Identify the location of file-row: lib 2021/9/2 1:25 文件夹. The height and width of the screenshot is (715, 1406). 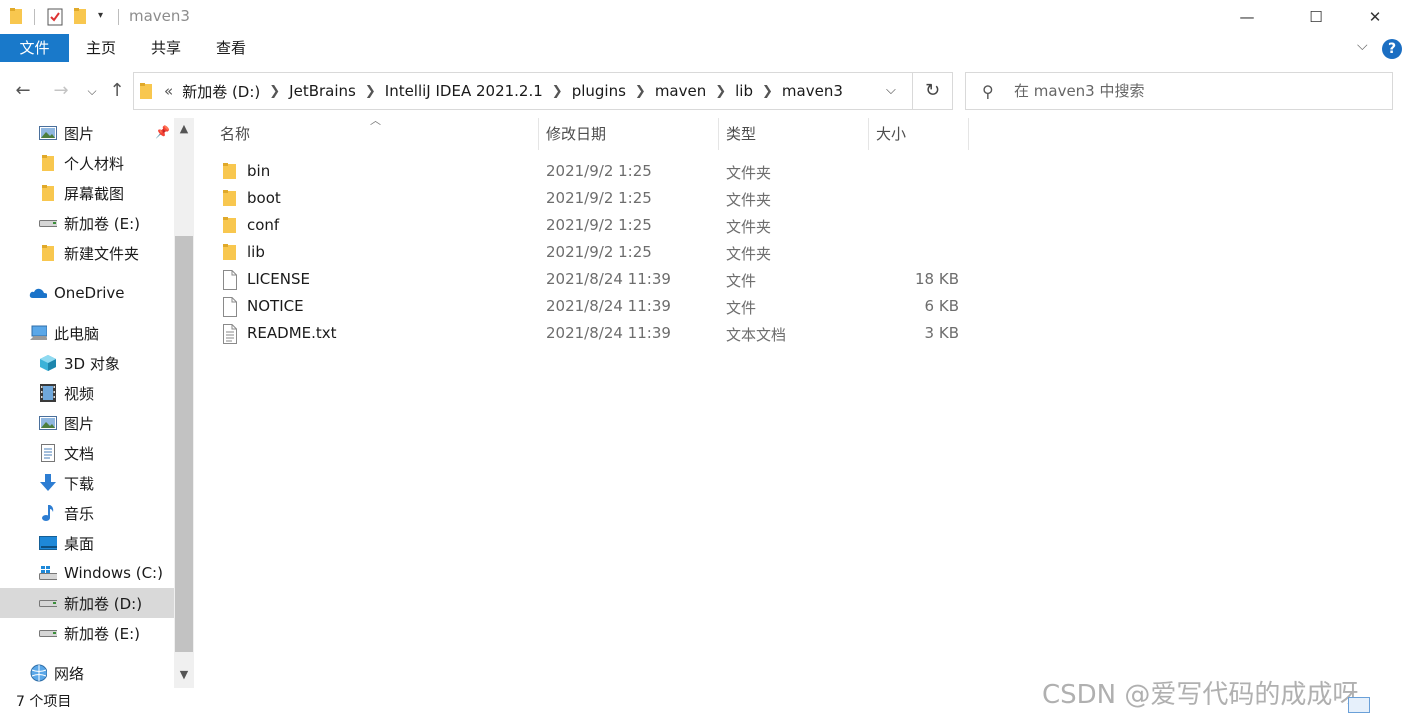
(593, 253).